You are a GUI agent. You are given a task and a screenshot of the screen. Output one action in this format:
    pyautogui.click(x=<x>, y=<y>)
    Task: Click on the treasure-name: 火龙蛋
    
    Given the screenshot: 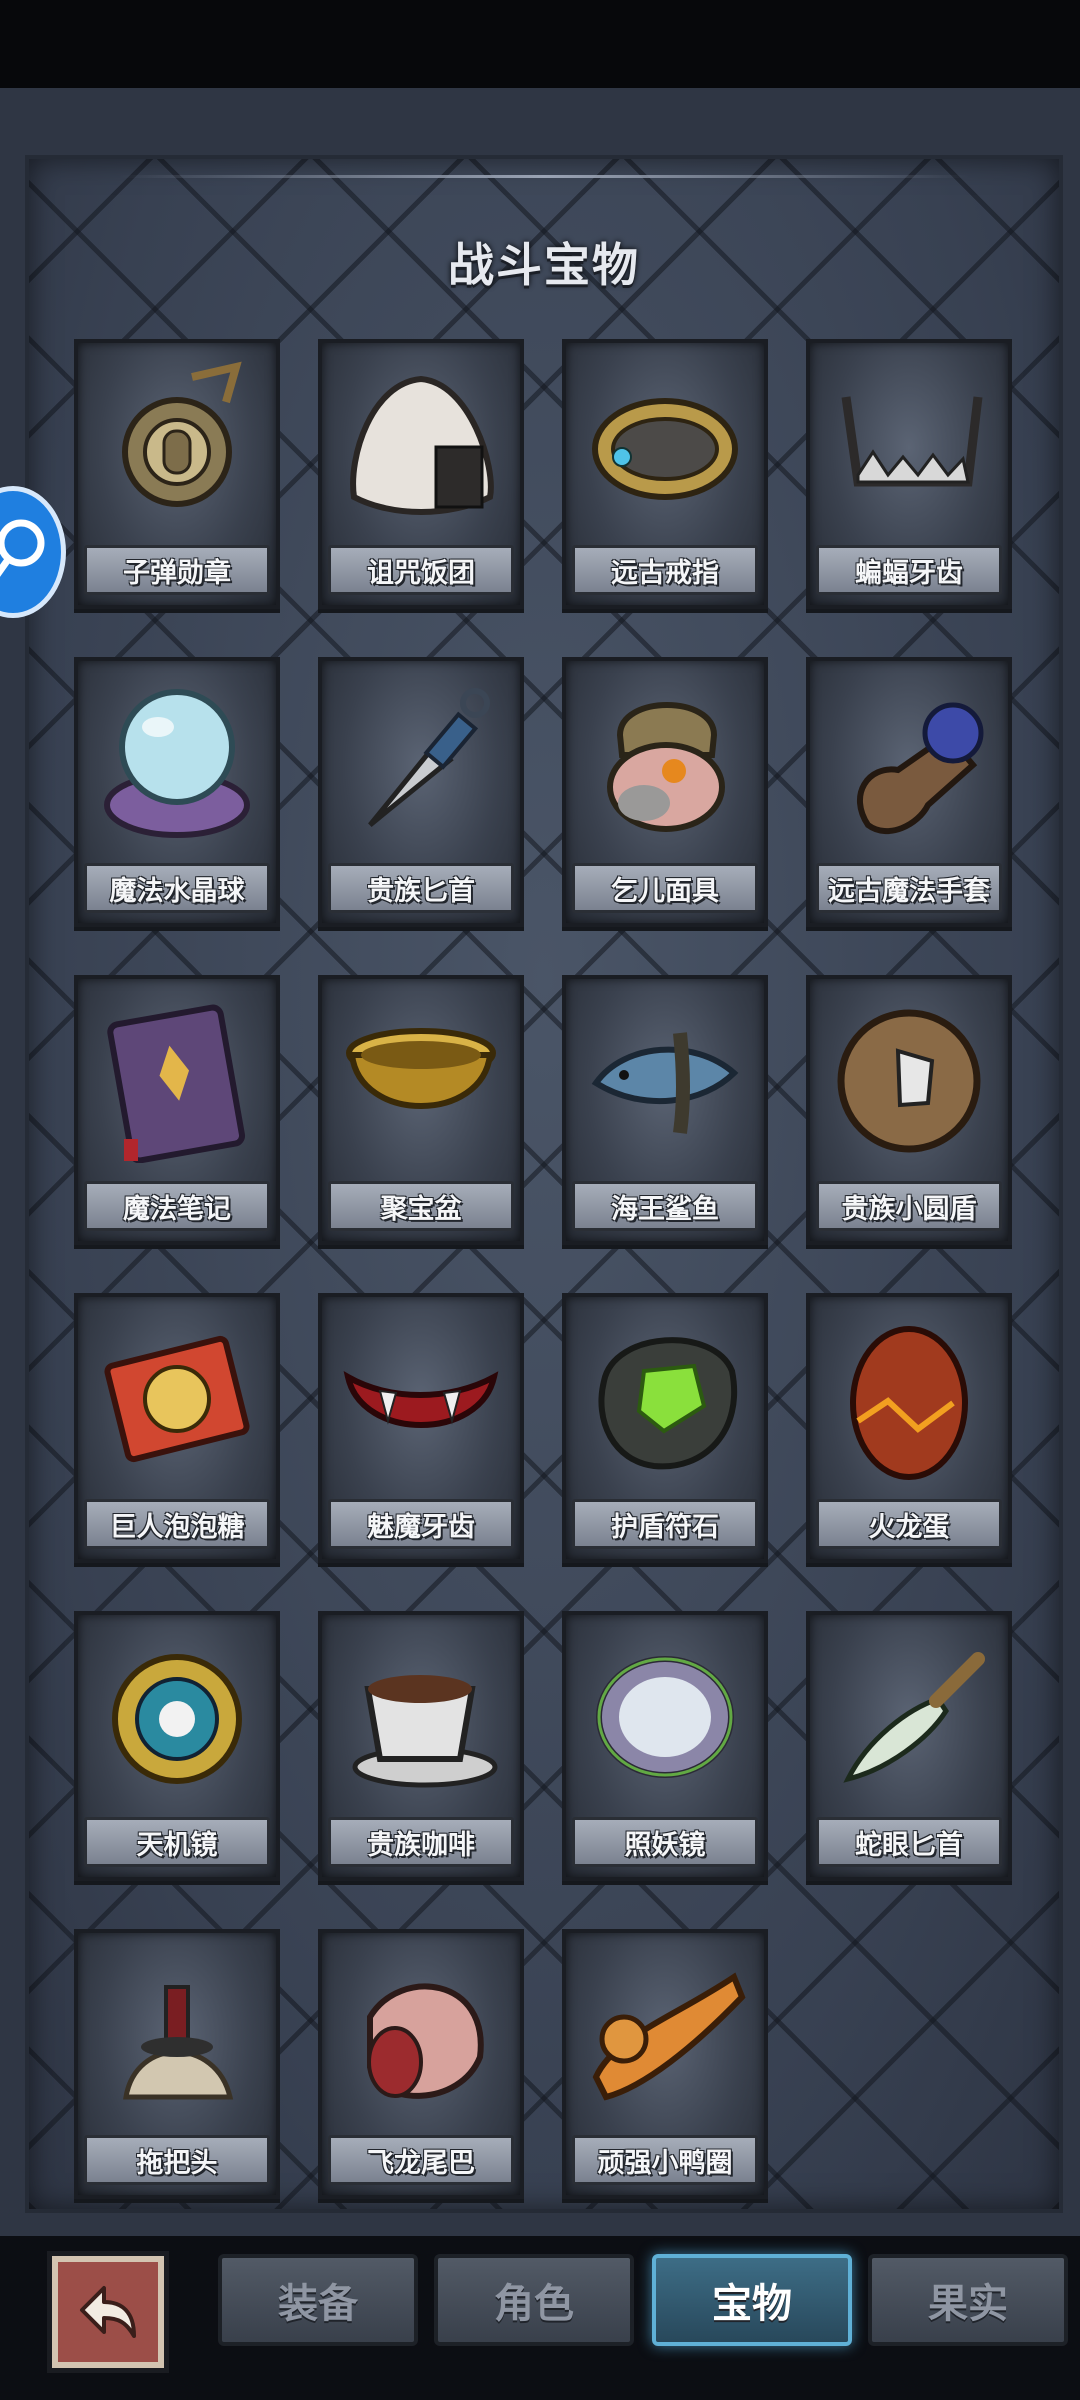 What is the action you would take?
    pyautogui.click(x=909, y=1527)
    